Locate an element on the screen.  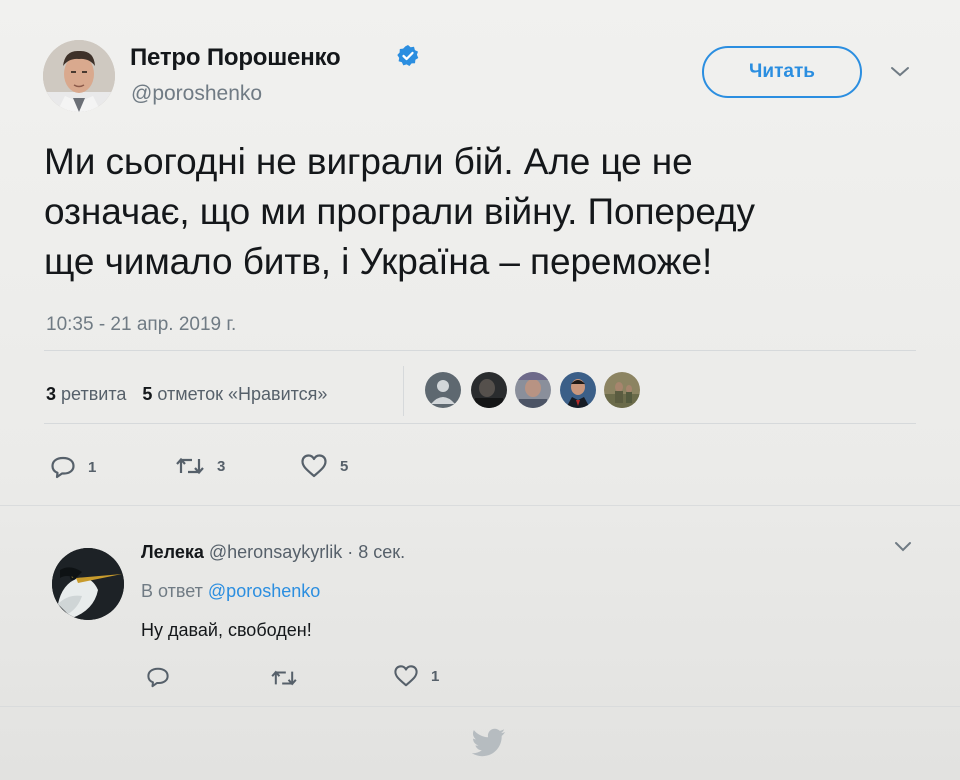
like-count: 1 is located at coordinates (435, 676).